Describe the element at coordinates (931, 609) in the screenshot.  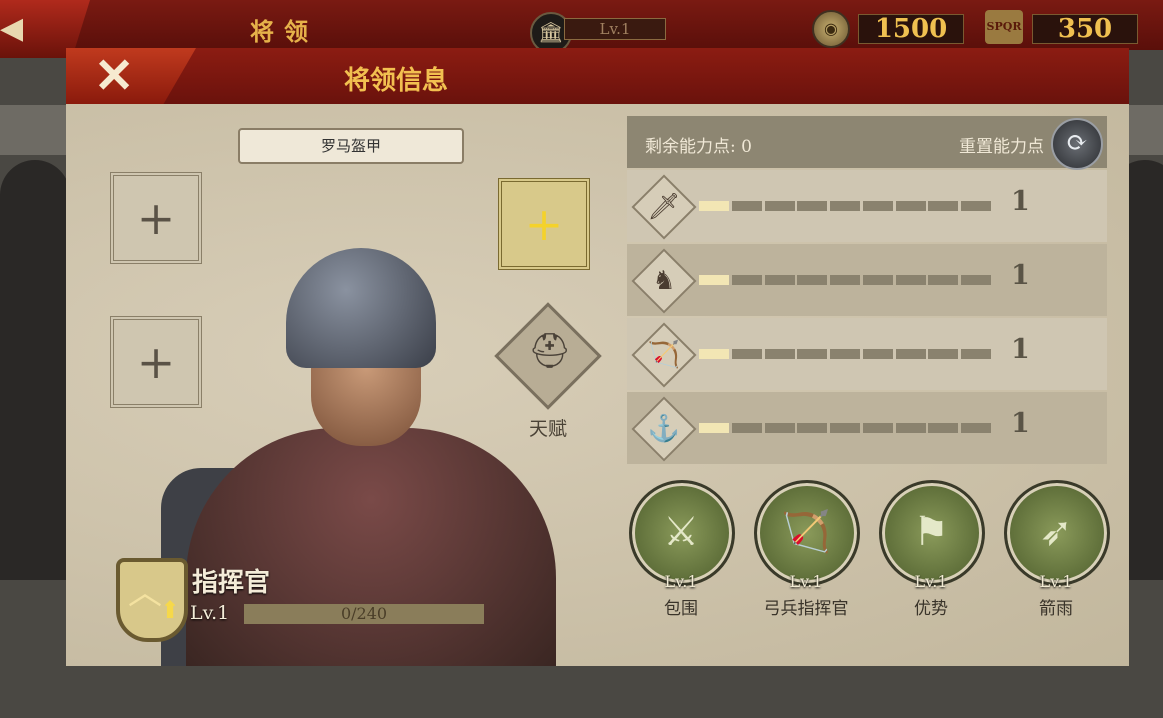
I see `skill-name: 优势` at that location.